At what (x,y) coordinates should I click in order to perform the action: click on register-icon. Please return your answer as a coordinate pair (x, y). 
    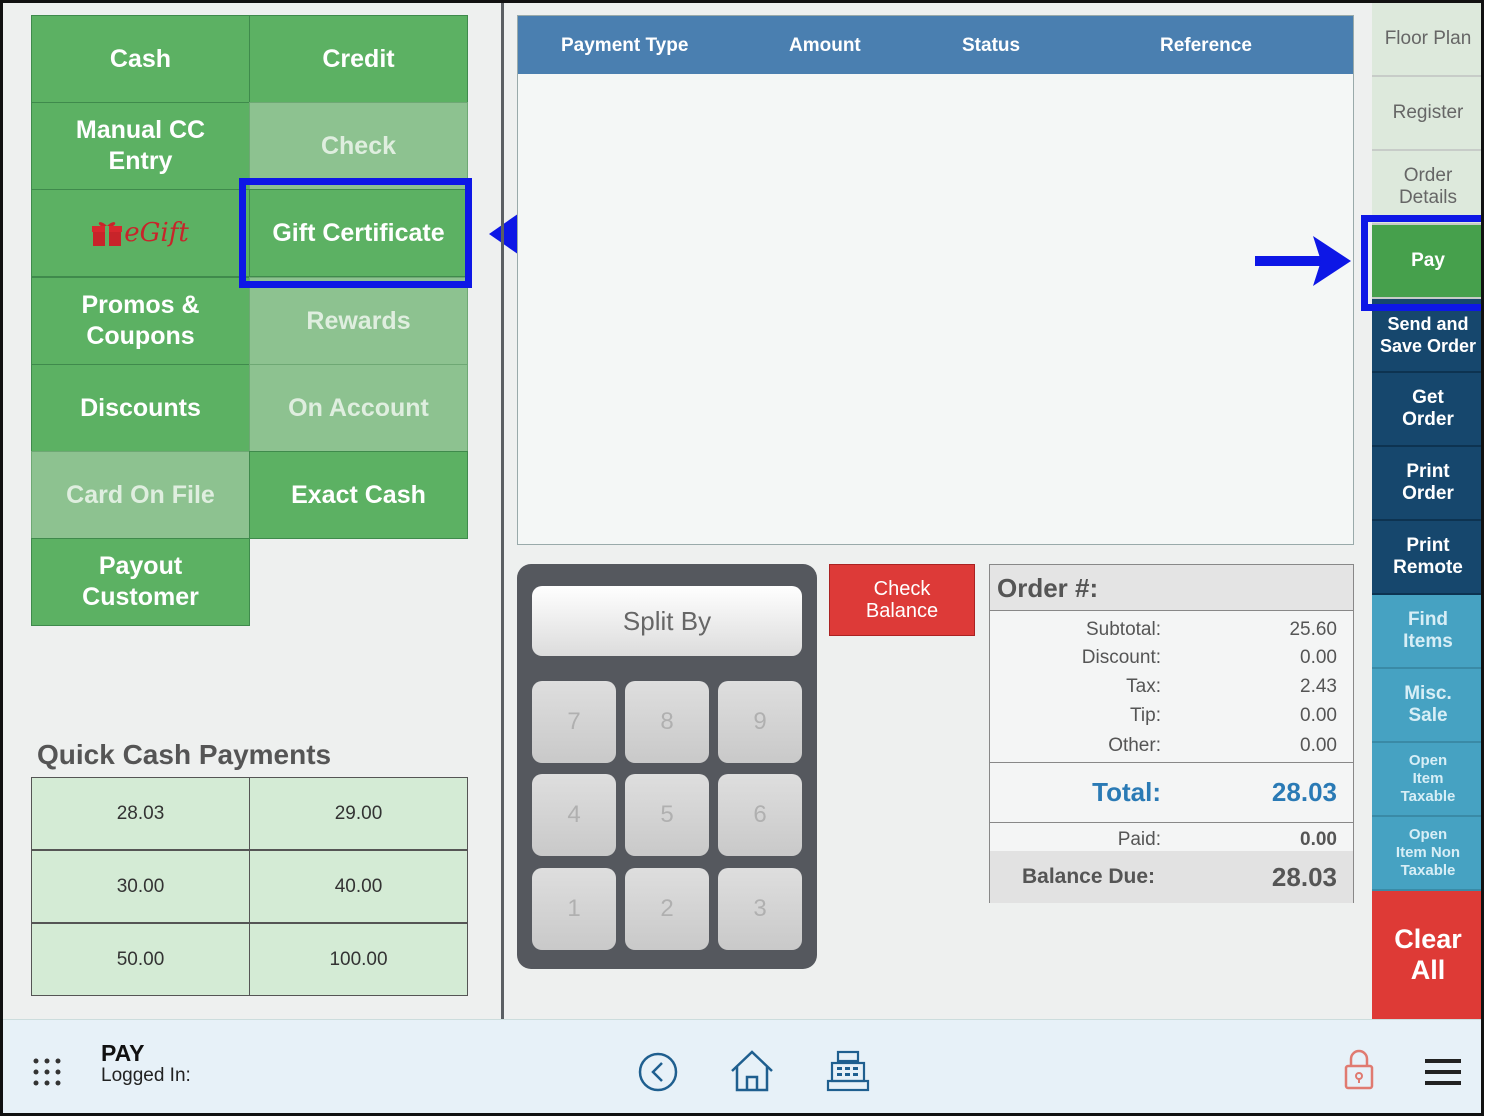
    Looking at the image, I should click on (848, 1071).